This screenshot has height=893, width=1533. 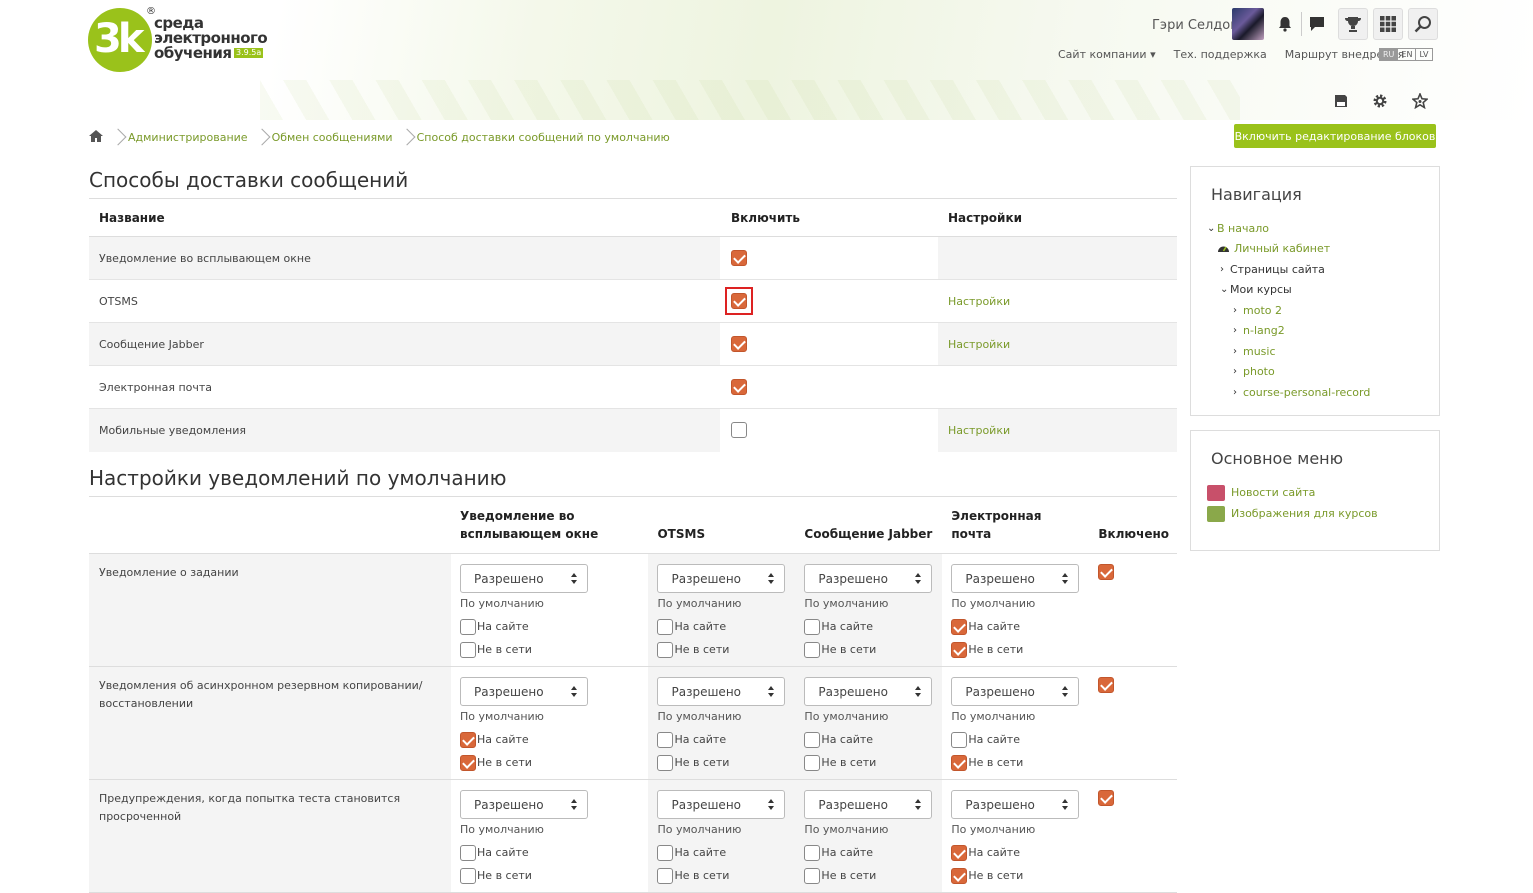 What do you see at coordinates (404, 217) in the screenshot?
I see `column-header-name: Название` at bounding box center [404, 217].